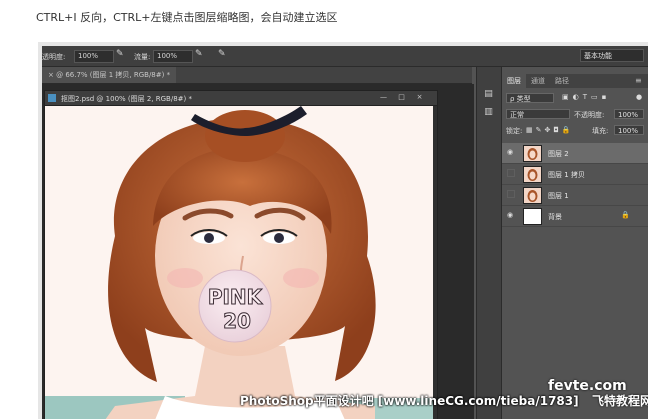 This screenshot has height=419, width=648. Describe the element at coordinates (488, 94) in the screenshot. I see `history-icon: ▤` at that location.